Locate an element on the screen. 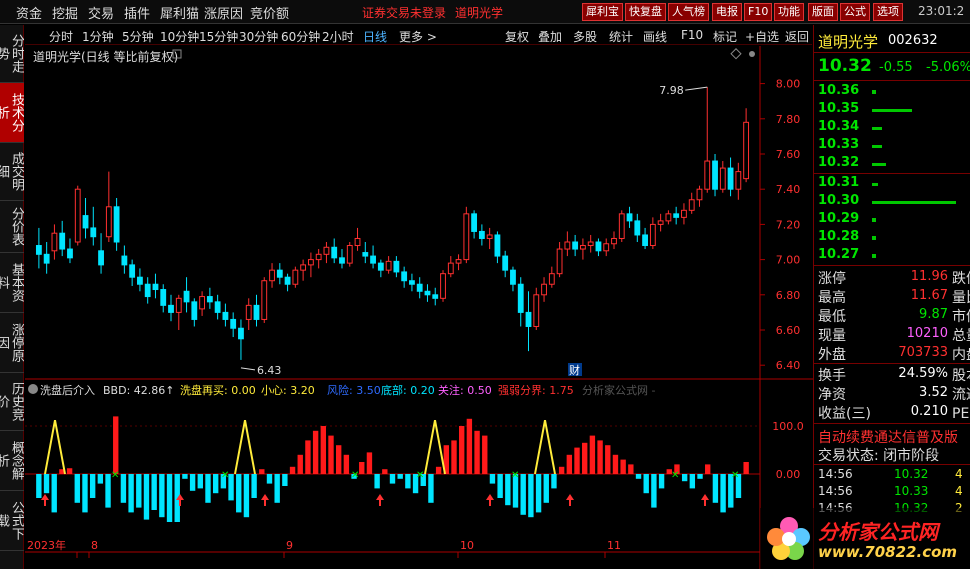 The image size is (970, 569). tool-1: 叠加 is located at coordinates (550, 36).